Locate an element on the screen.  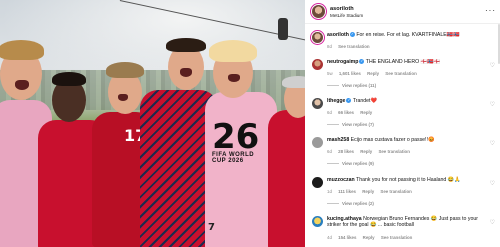
likes-count: 28 likes is located at coordinates (346, 151).